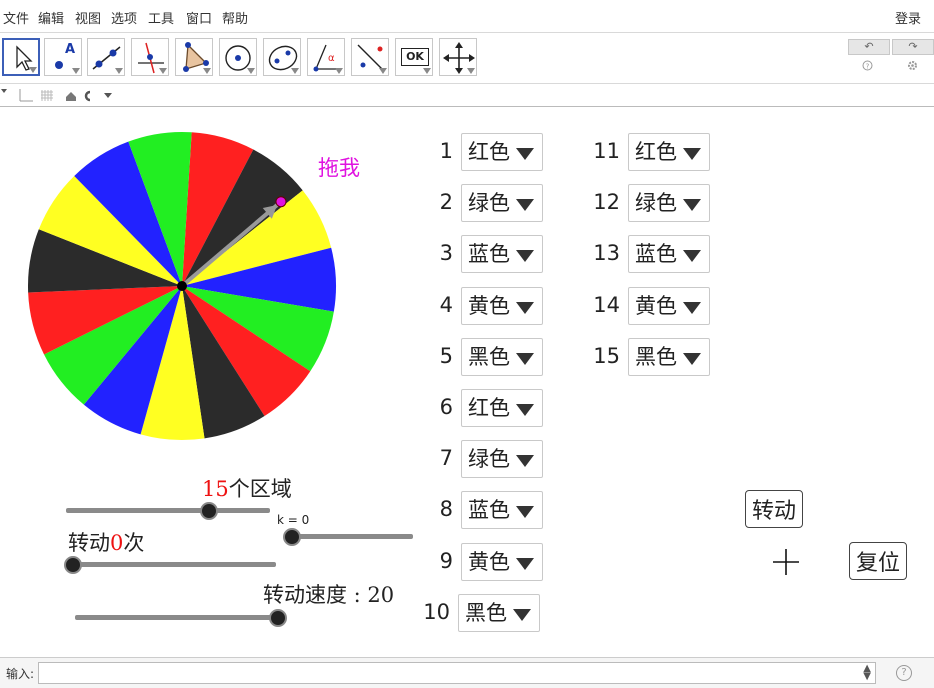 The width and height of the screenshot is (934, 688). I want to click on sector-number: 5, so click(446, 355).